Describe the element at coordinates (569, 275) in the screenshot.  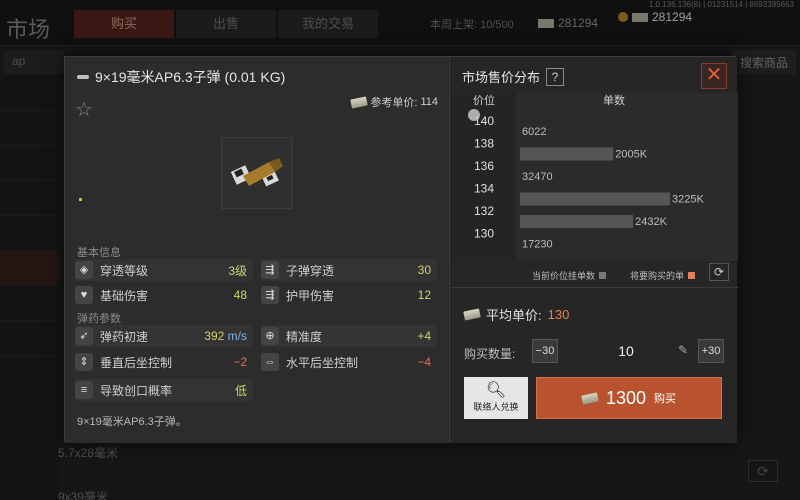
I see `legend-current: 当前价位挂单数` at that location.